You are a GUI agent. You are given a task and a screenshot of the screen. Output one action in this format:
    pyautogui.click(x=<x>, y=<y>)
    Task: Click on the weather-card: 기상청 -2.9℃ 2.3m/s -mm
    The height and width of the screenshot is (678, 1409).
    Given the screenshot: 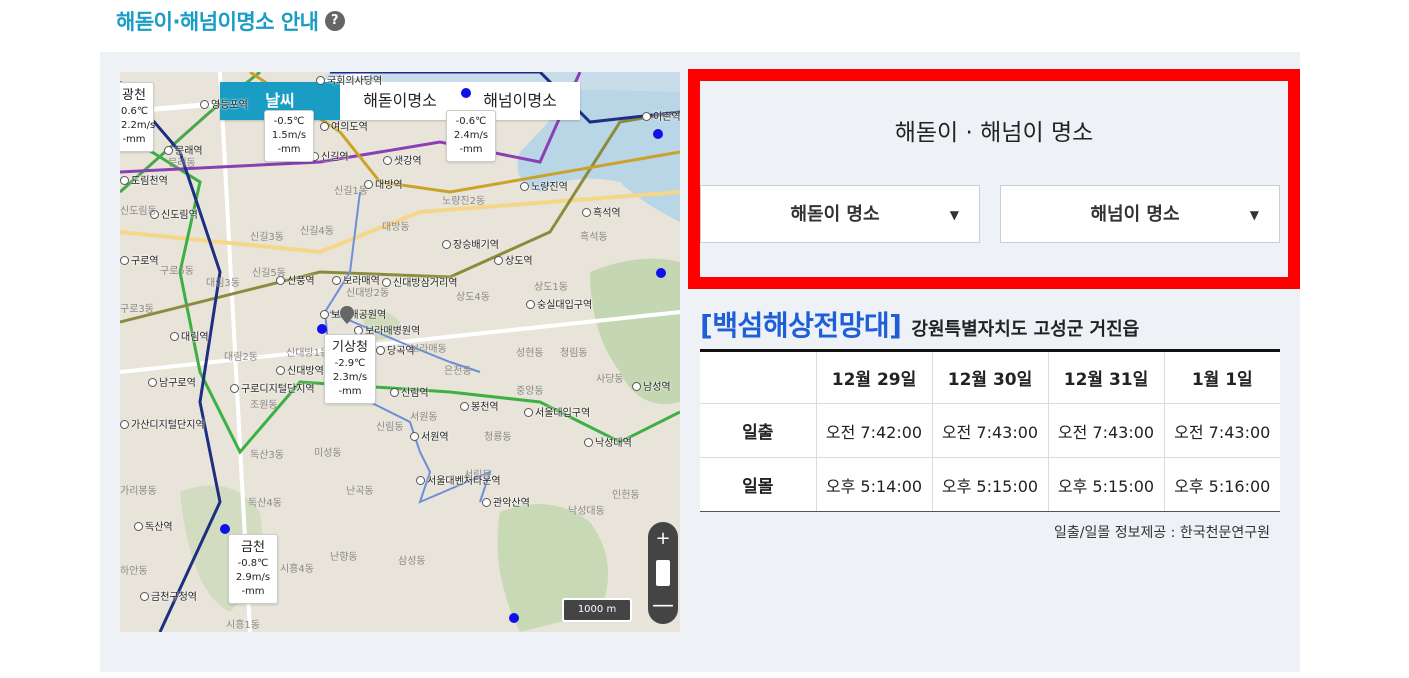 What is the action you would take?
    pyautogui.click(x=350, y=369)
    